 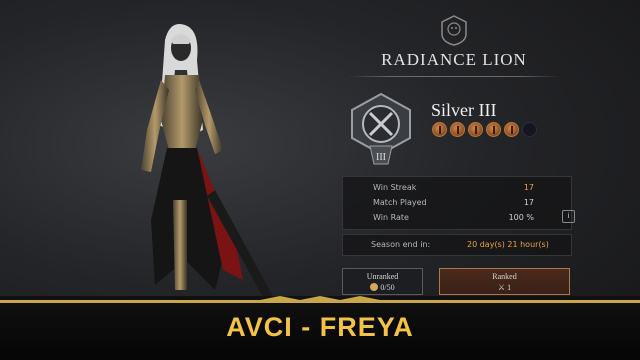 What do you see at coordinates (374, 287) in the screenshot?
I see `coin-icon` at bounding box center [374, 287].